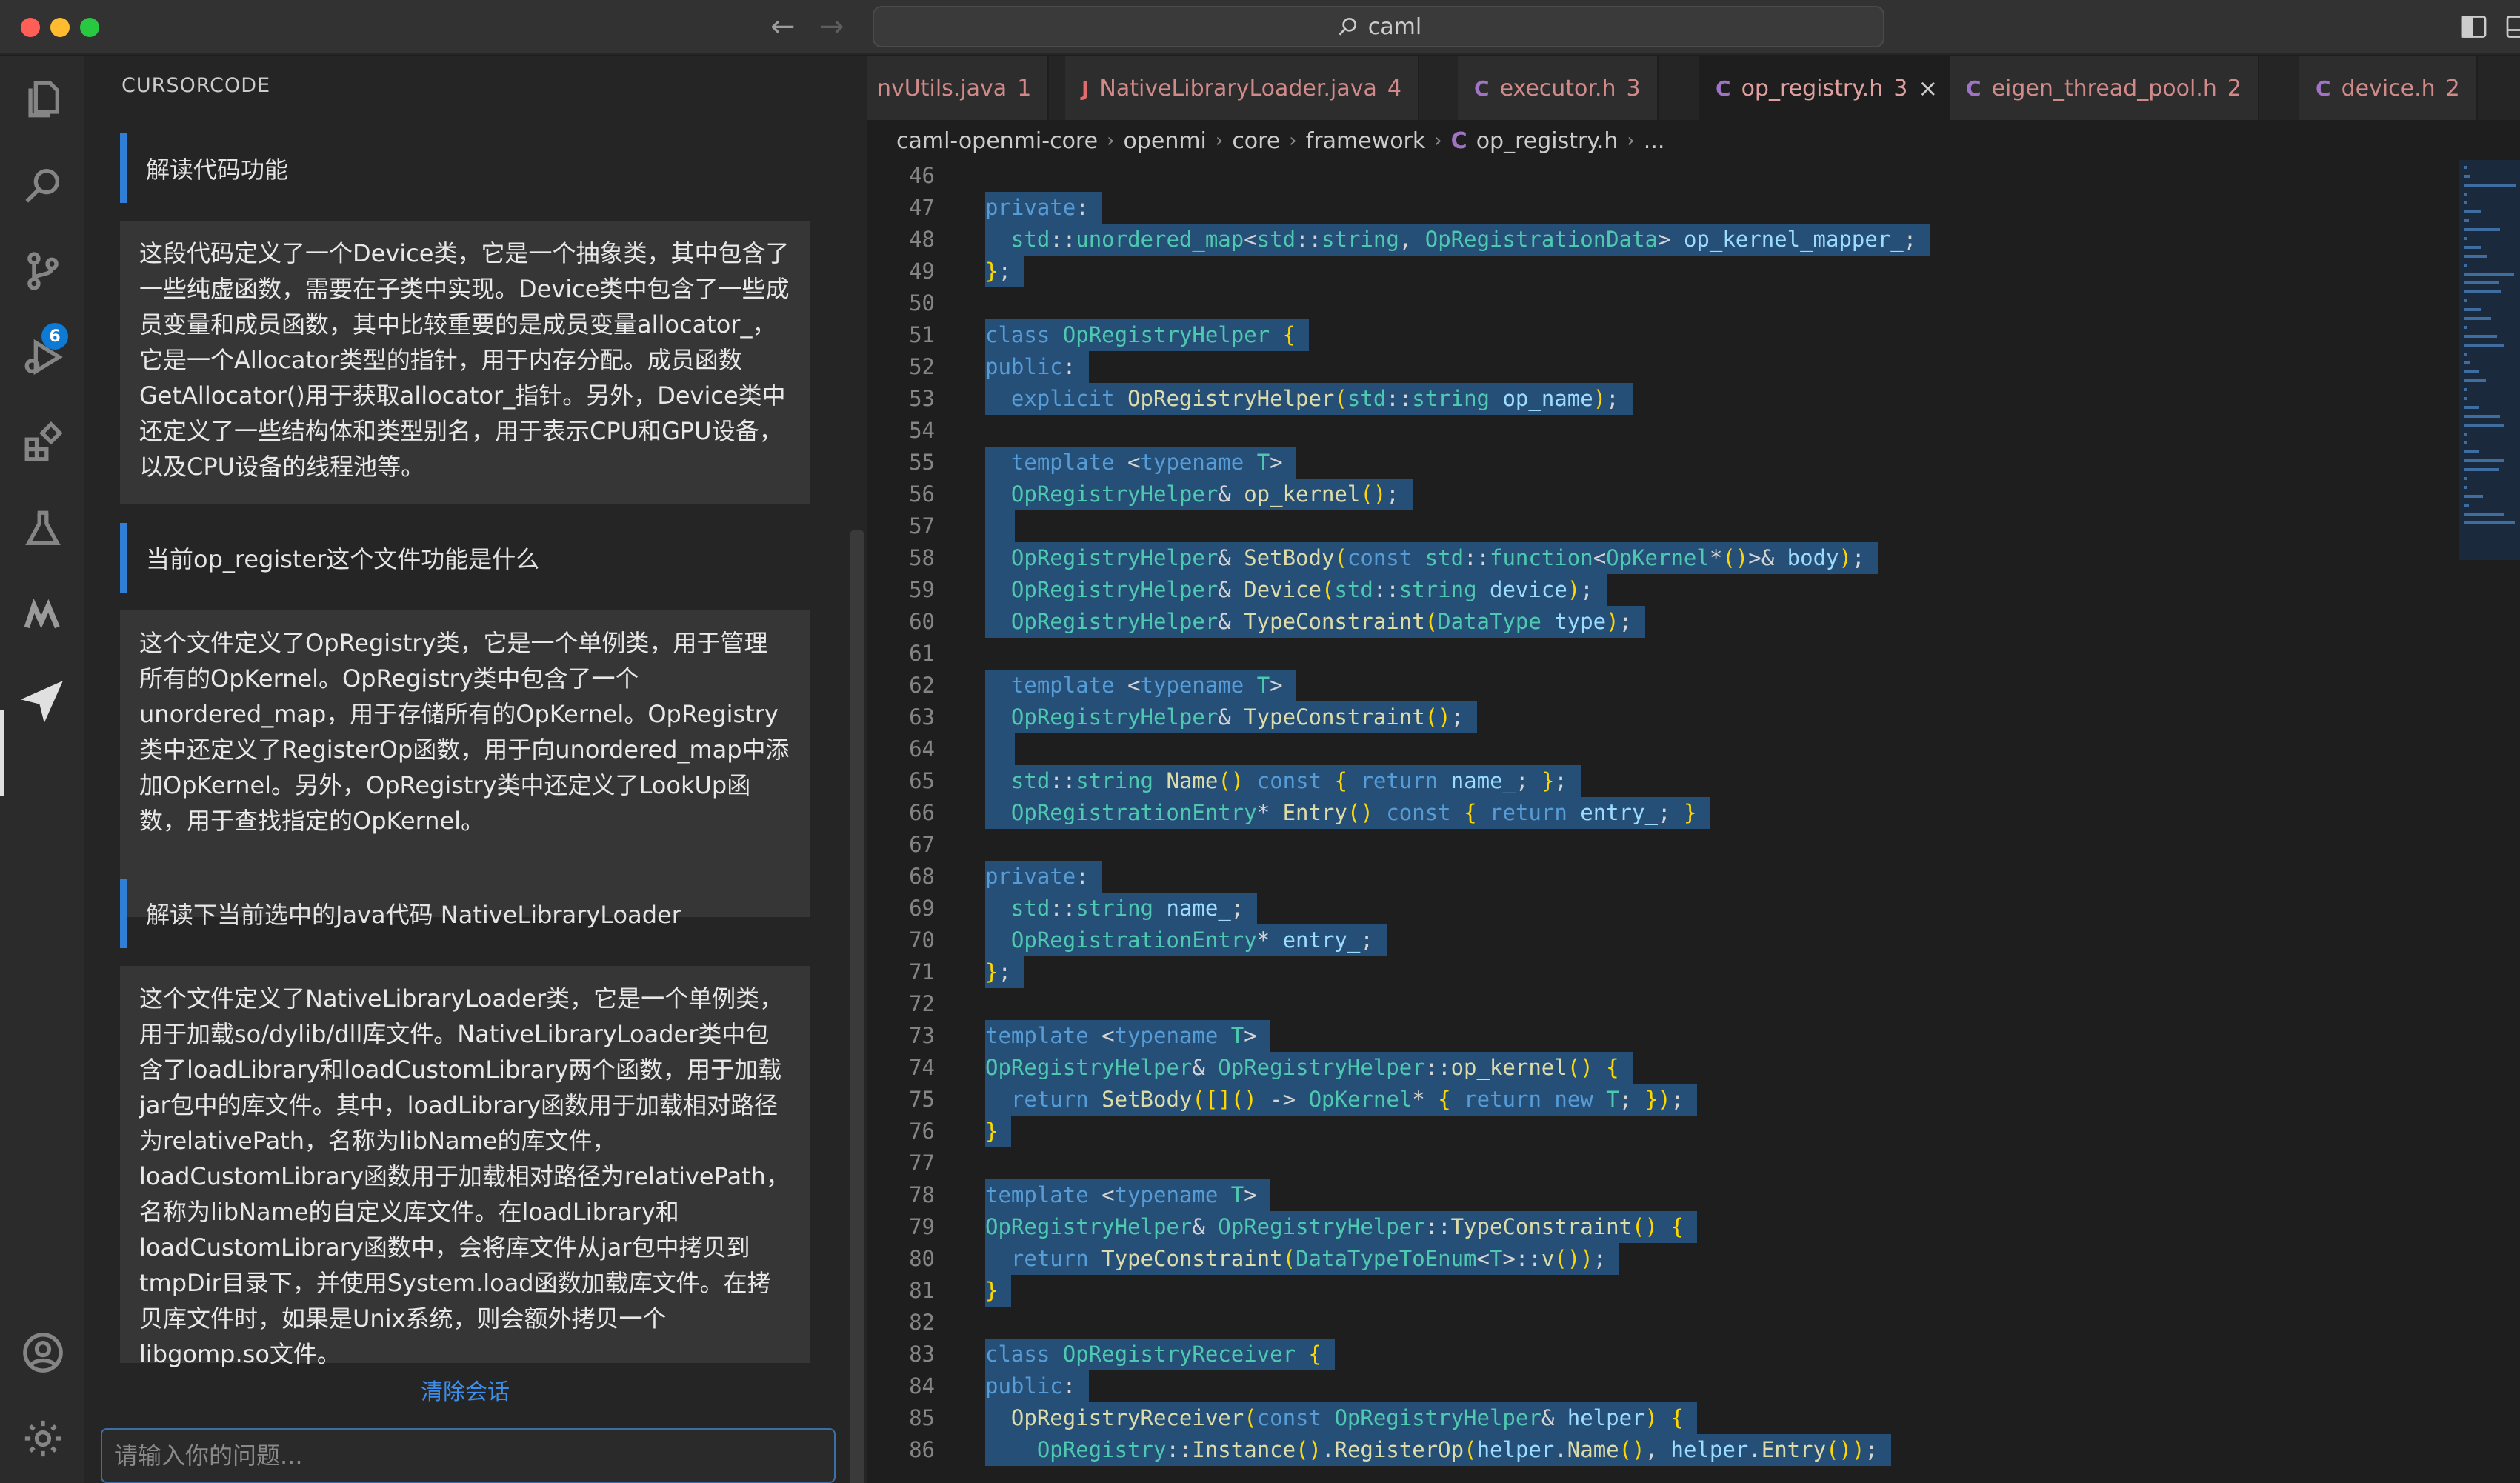 The width and height of the screenshot is (2520, 1483). I want to click on account-icon, so click(43, 1352).